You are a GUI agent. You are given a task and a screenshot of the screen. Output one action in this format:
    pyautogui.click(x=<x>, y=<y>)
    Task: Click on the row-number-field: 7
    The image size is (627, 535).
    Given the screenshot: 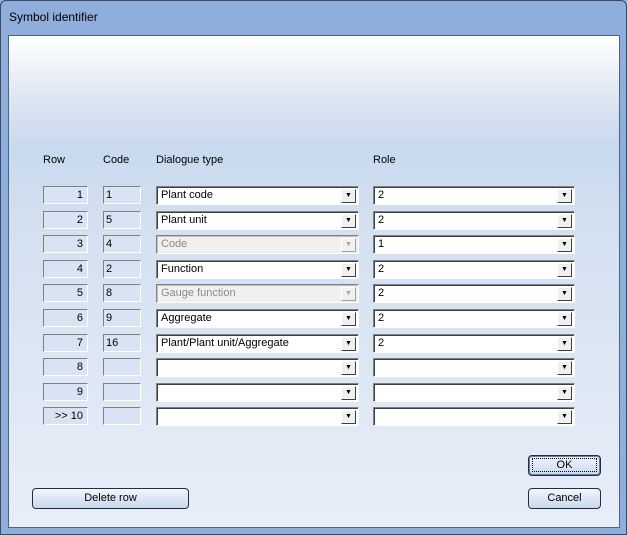 What is the action you would take?
    pyautogui.click(x=65, y=343)
    